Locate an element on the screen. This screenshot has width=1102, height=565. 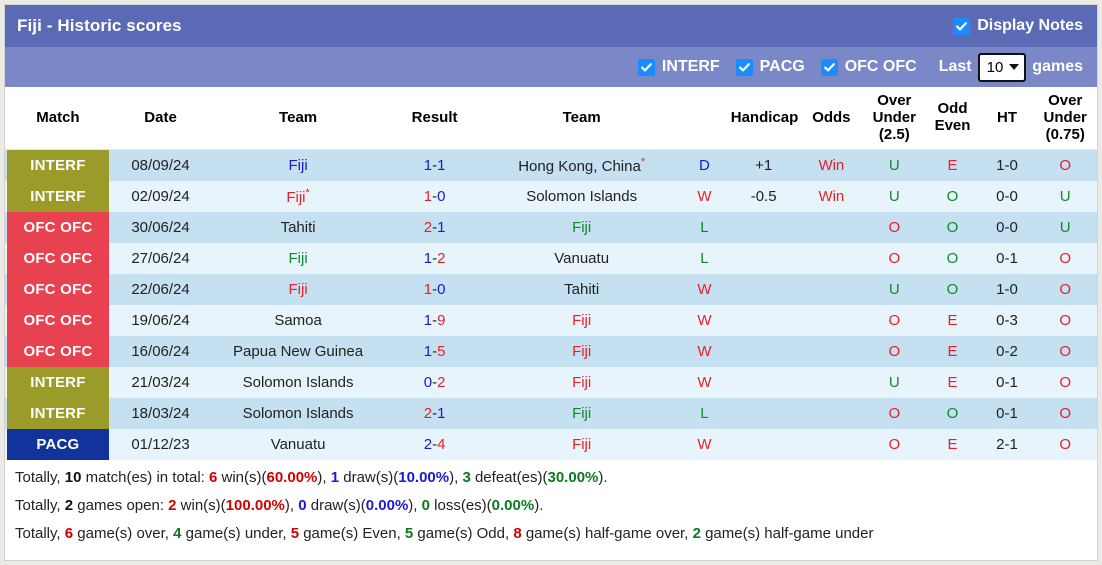
away-team-name: Tahiti is located at coordinates (581, 289).